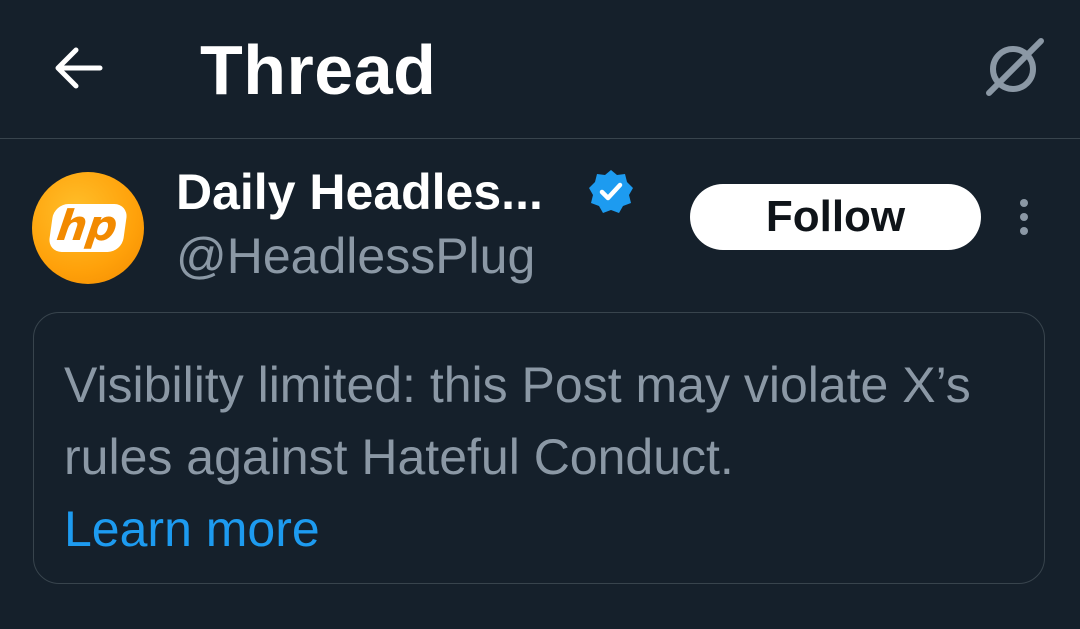 This screenshot has width=1080, height=629. Describe the element at coordinates (355, 256) in the screenshot. I see `author-handle: @HeadlessPlug` at that location.